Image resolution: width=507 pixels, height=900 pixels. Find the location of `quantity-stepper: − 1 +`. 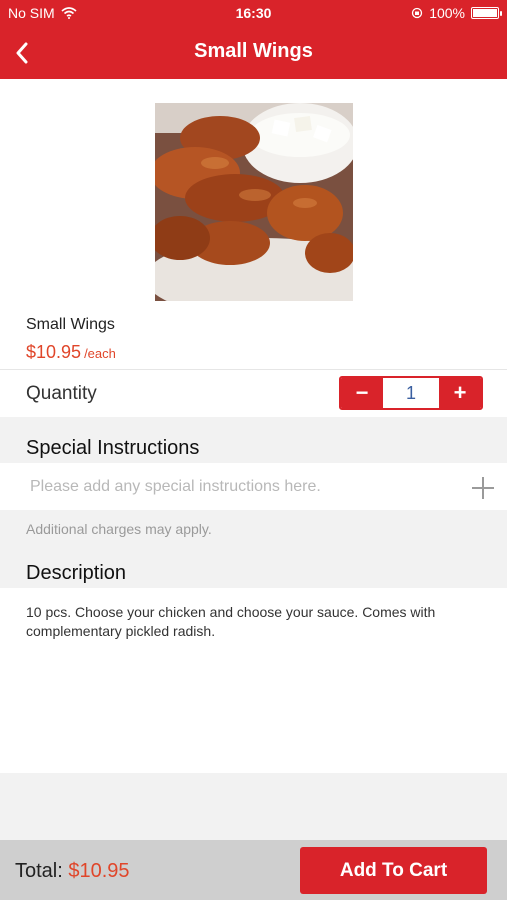

quantity-stepper: − 1 + is located at coordinates (411, 393).